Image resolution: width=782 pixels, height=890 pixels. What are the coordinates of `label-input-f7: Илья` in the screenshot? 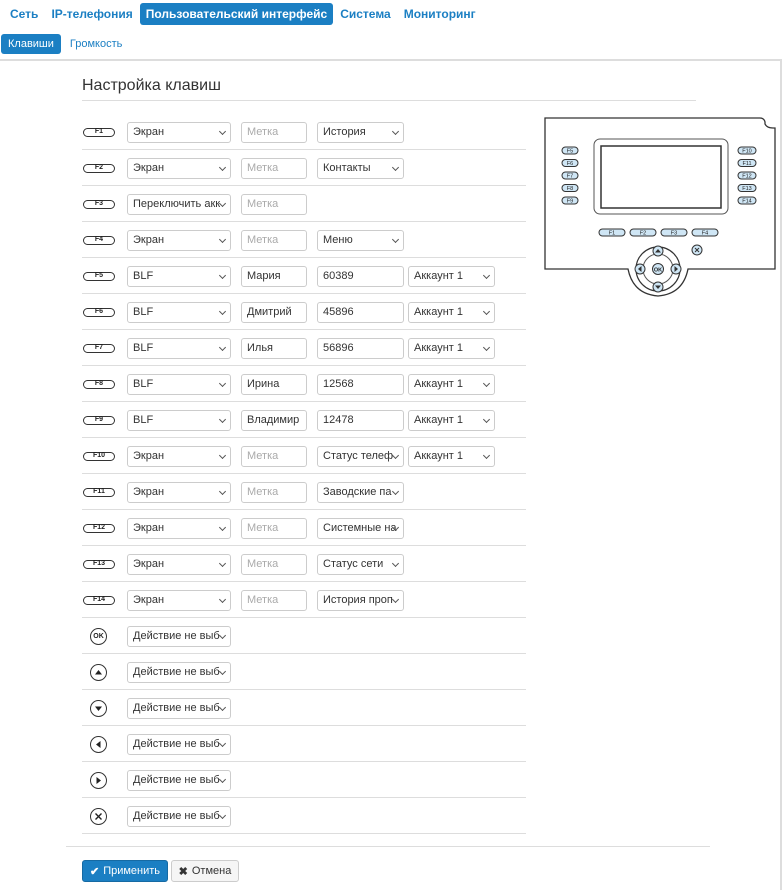 It's located at (274, 348).